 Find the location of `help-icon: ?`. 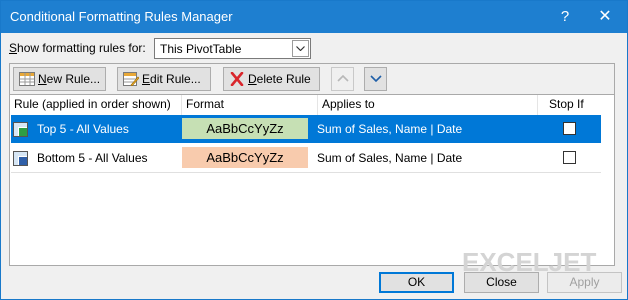

help-icon: ? is located at coordinates (565, 17).